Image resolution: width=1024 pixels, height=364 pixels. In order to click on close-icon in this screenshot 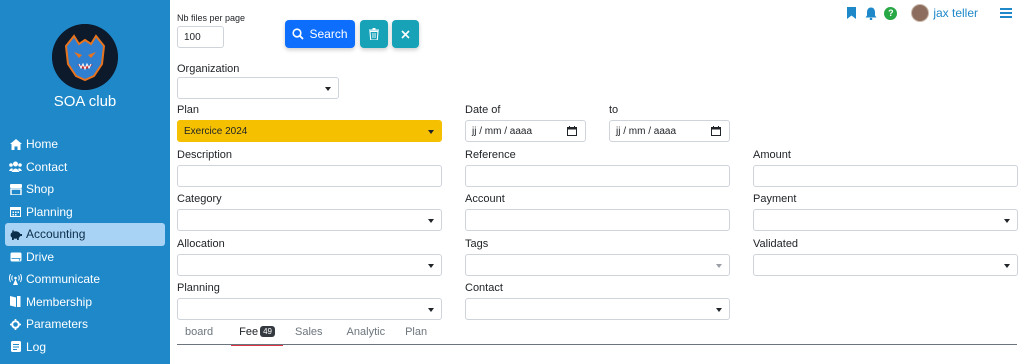, I will do `click(405, 34)`.